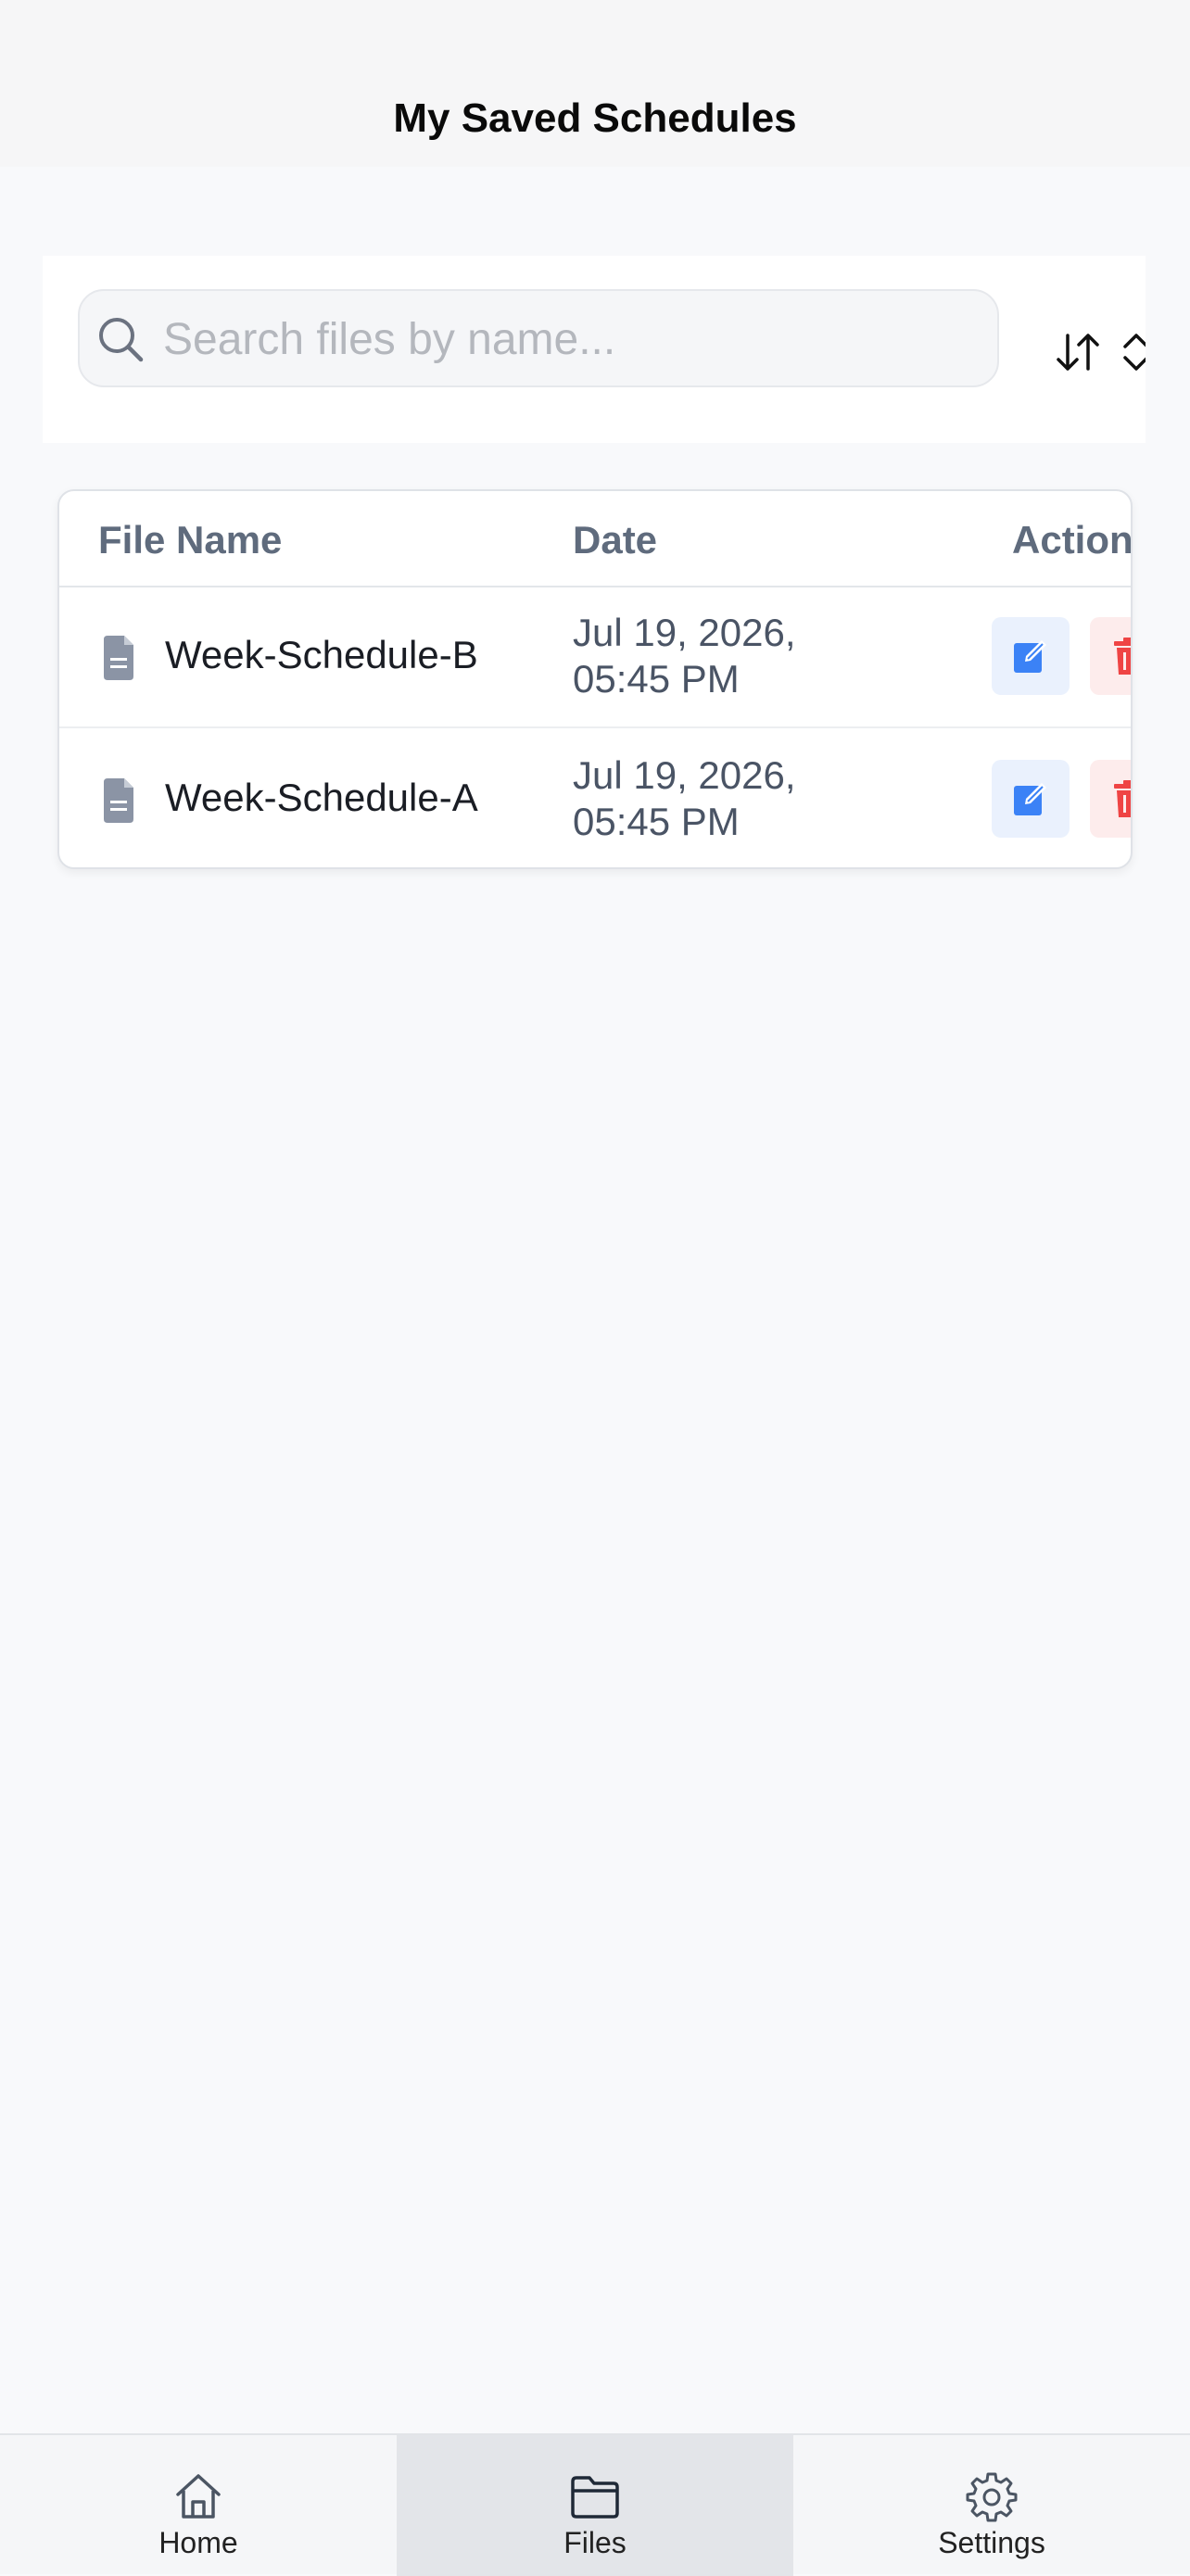 The image size is (1190, 2576). I want to click on nav-label: Settings, so click(991, 2542).